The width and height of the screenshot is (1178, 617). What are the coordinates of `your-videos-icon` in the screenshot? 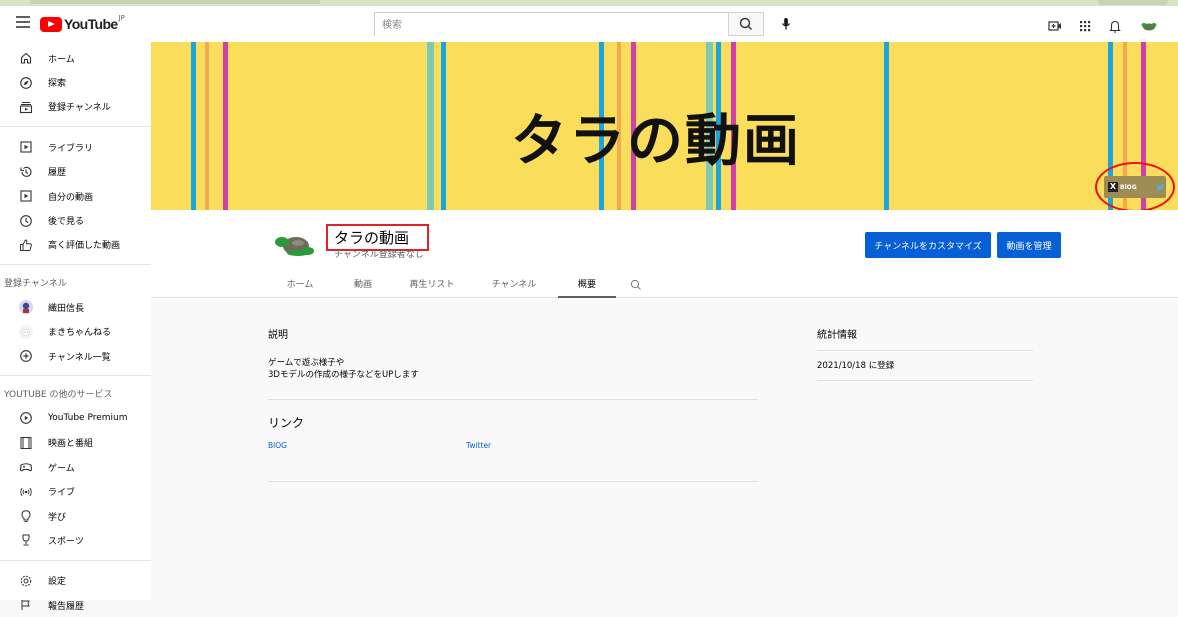 It's located at (26, 196).